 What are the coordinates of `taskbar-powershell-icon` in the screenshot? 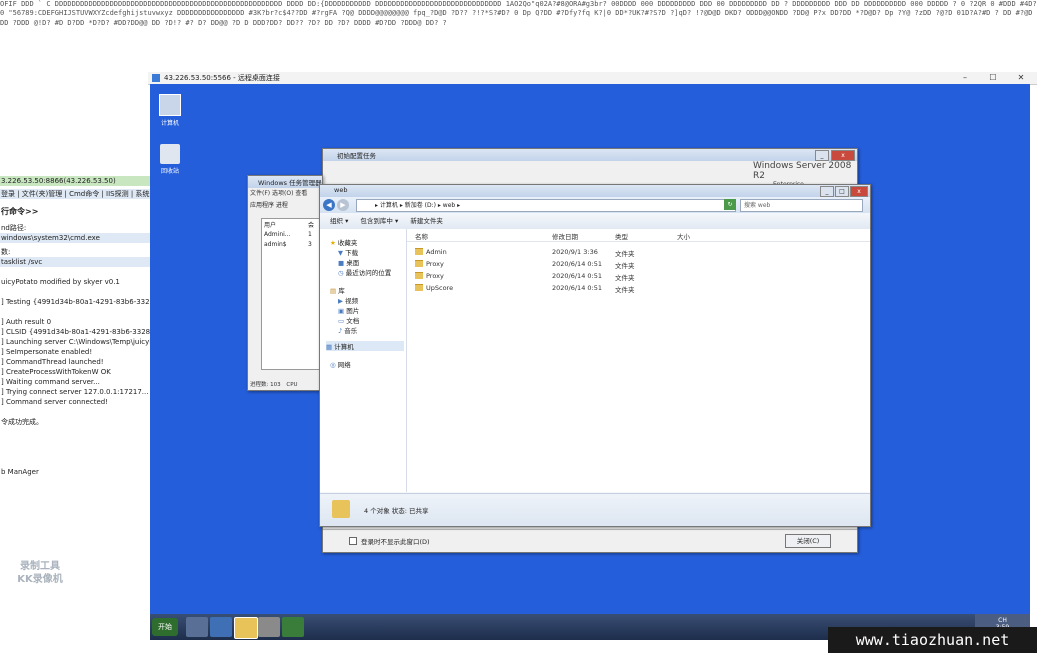 It's located at (221, 627).